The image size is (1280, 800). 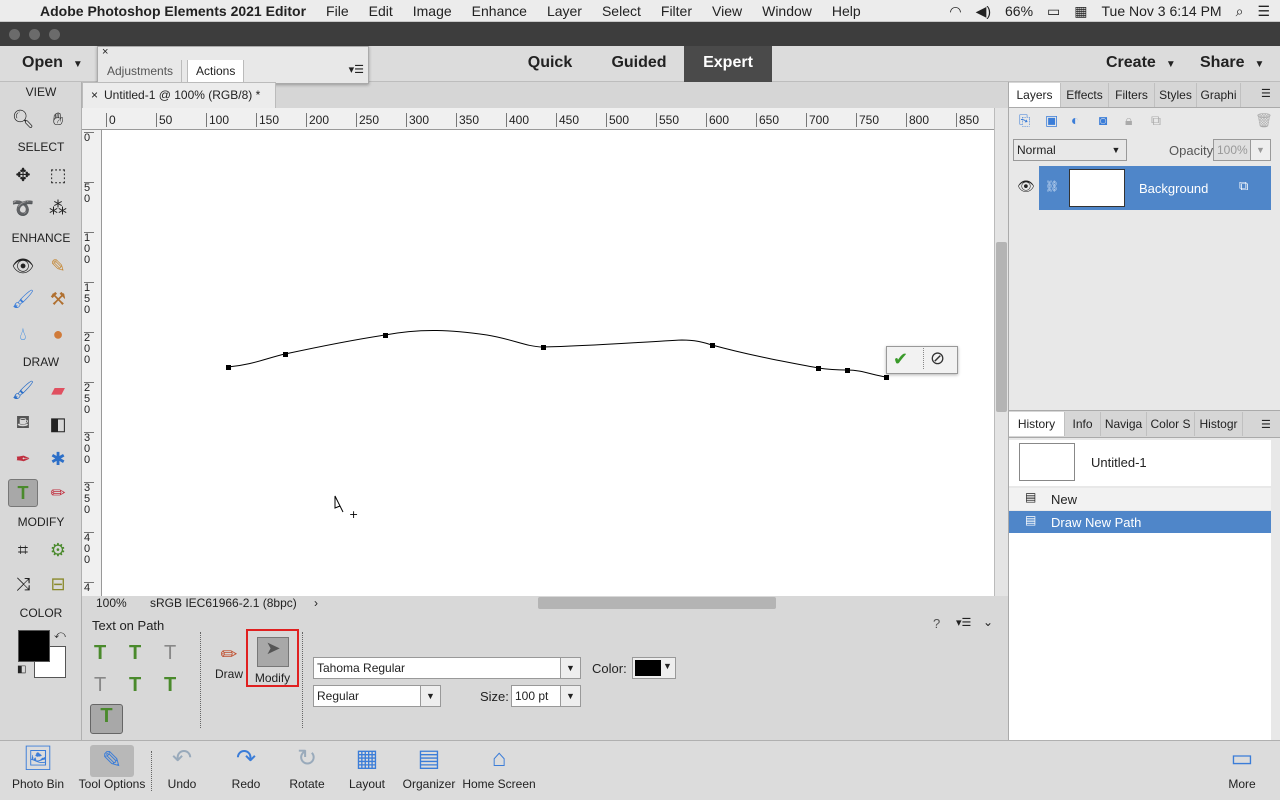 What do you see at coordinates (58, 119) in the screenshot?
I see `hand-tool-icon: ✋︎` at bounding box center [58, 119].